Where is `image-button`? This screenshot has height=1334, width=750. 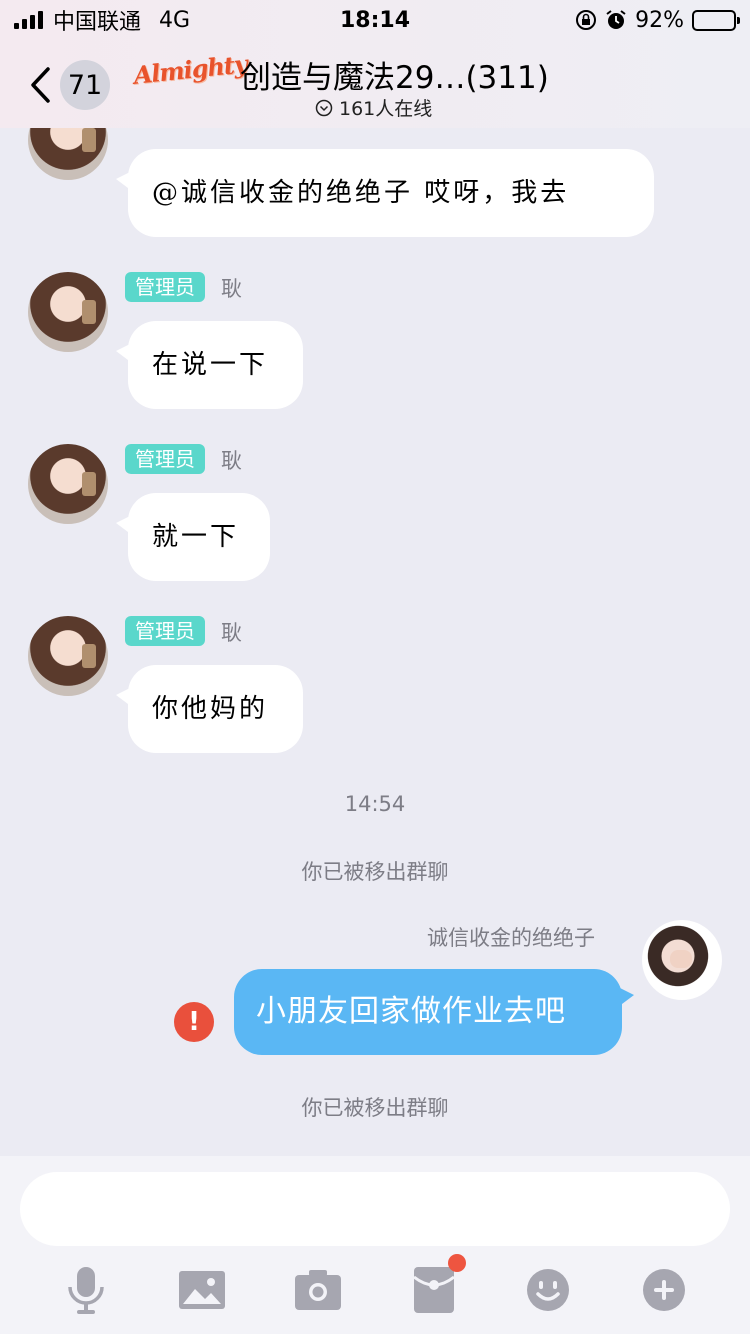 image-button is located at coordinates (202, 1290).